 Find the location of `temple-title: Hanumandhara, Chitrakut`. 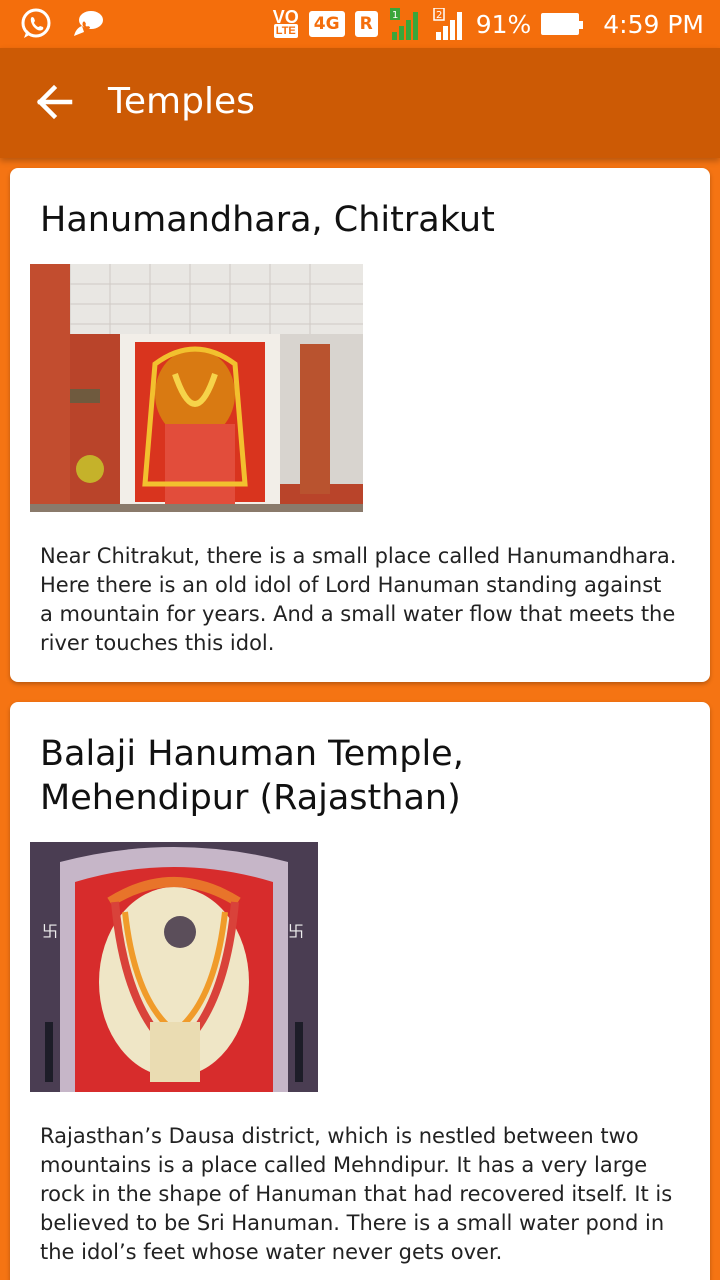

temple-title: Hanumandhara, Chitrakut is located at coordinates (267, 220).